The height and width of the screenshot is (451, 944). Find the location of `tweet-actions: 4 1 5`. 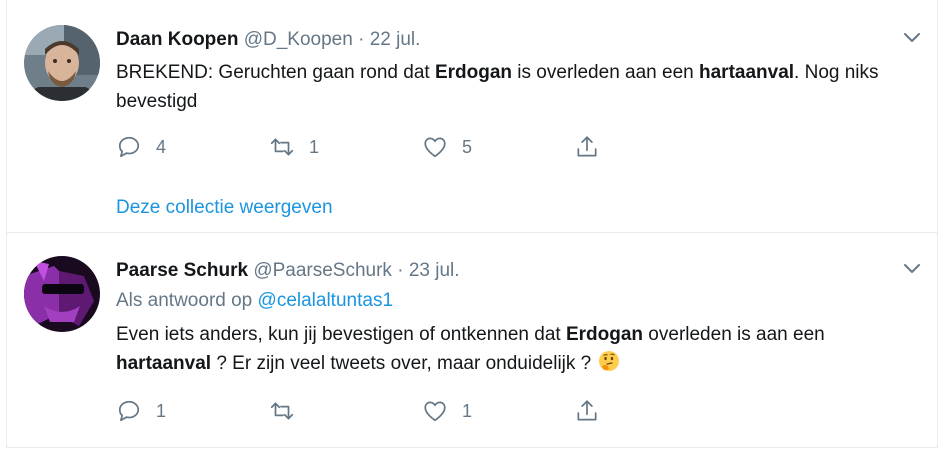

tweet-actions: 4 1 5 is located at coordinates (366, 147).